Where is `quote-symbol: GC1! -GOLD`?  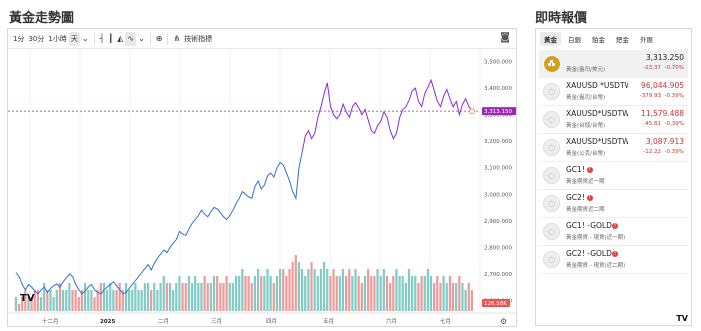
quote-symbol: GC1! -GOLD is located at coordinates (589, 225).